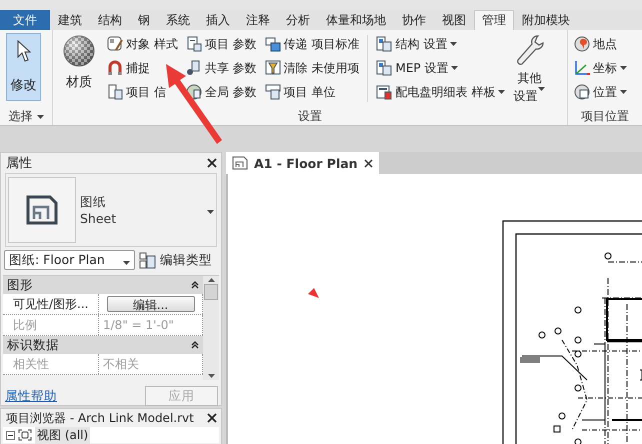 This screenshot has height=444, width=642. What do you see at coordinates (582, 92) in the screenshot?
I see `location-icon` at bounding box center [582, 92].